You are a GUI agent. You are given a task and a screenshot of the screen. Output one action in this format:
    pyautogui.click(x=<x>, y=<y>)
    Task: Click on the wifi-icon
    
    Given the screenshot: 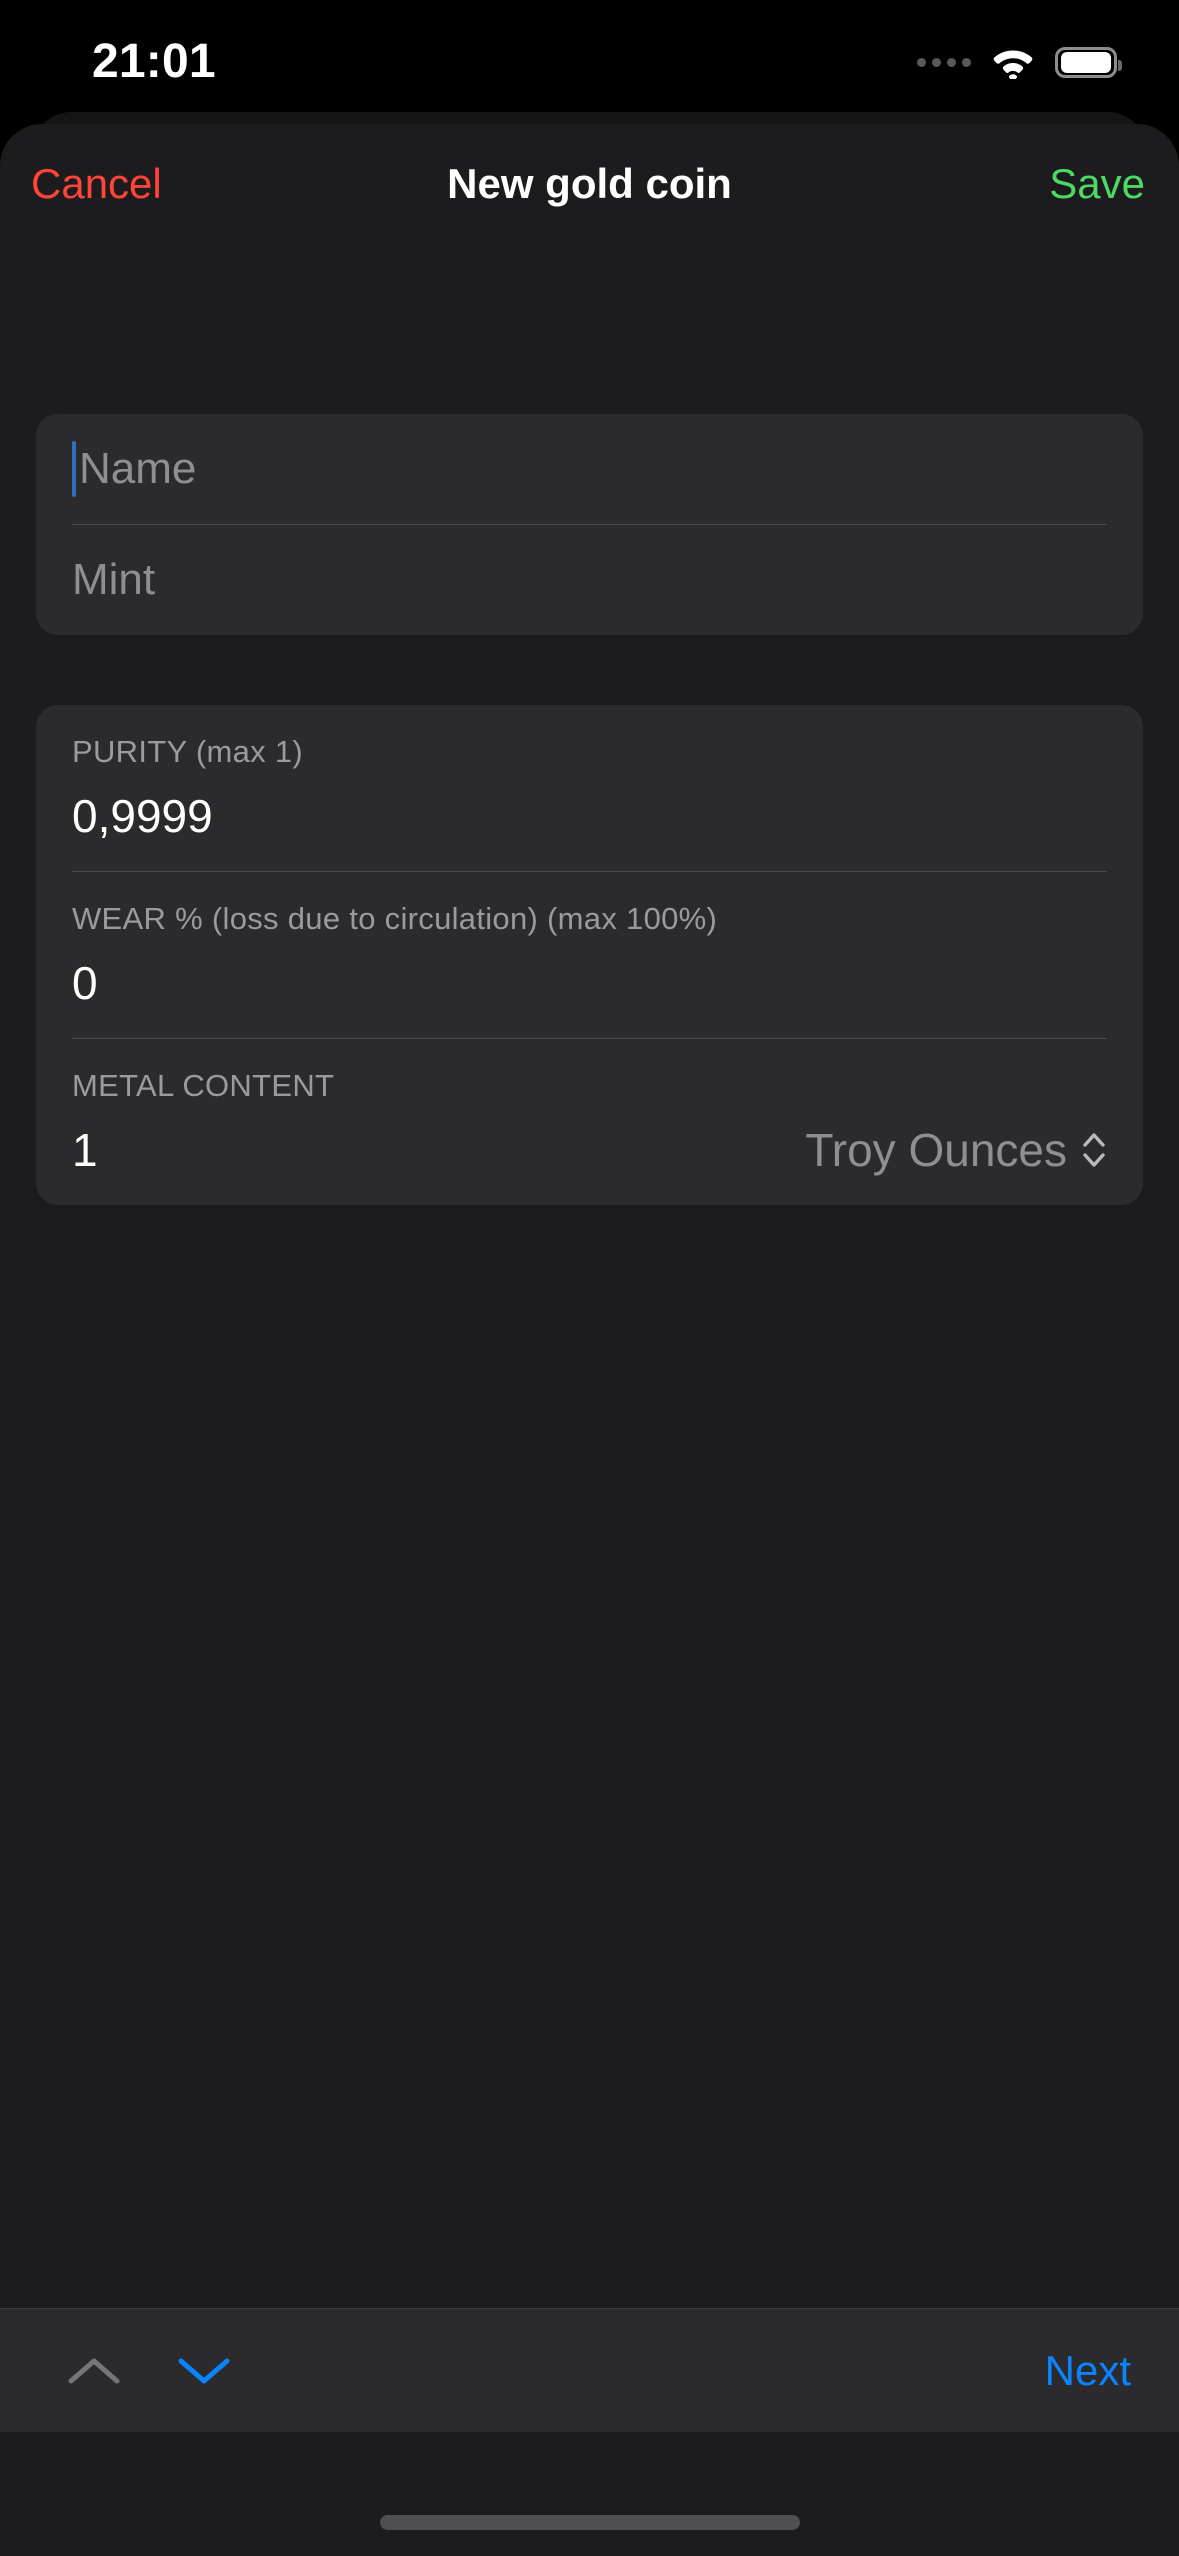 What is the action you would take?
    pyautogui.click(x=1013, y=62)
    